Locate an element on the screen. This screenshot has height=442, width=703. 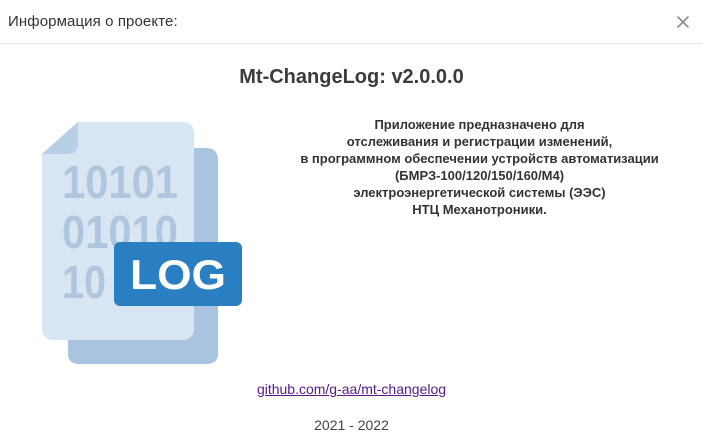
logo-page-fold is located at coordinates (60, 138).